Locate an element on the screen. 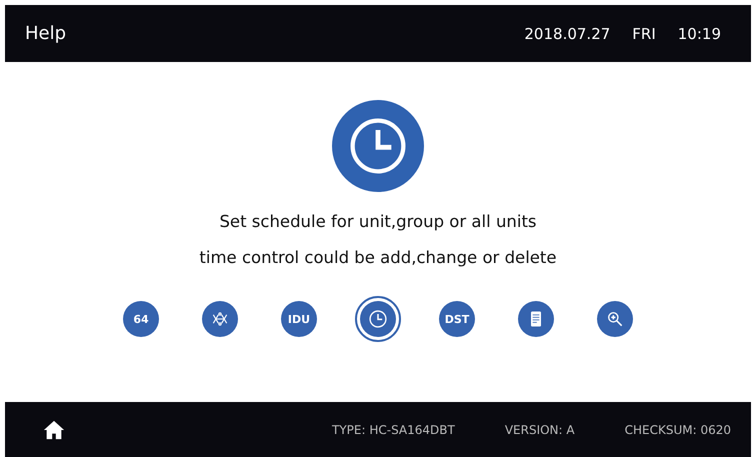  zoom-in-icon is located at coordinates (615, 319).